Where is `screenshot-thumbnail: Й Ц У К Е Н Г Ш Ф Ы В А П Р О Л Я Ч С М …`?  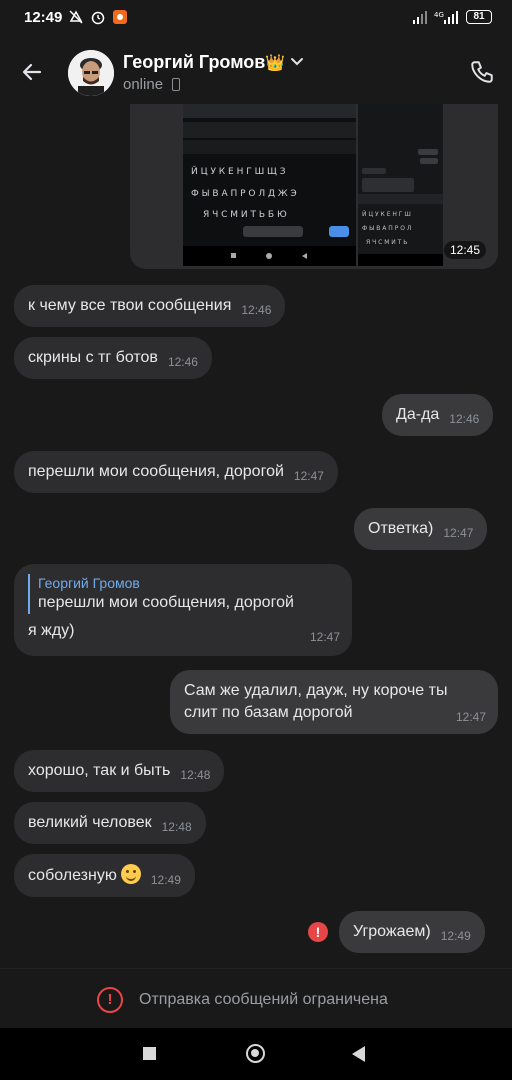
screenshot-thumbnail: Й Ц У К Е Н Г Ш Ф Ы В А П Р О Л Я Ч С М … is located at coordinates (400, 185).